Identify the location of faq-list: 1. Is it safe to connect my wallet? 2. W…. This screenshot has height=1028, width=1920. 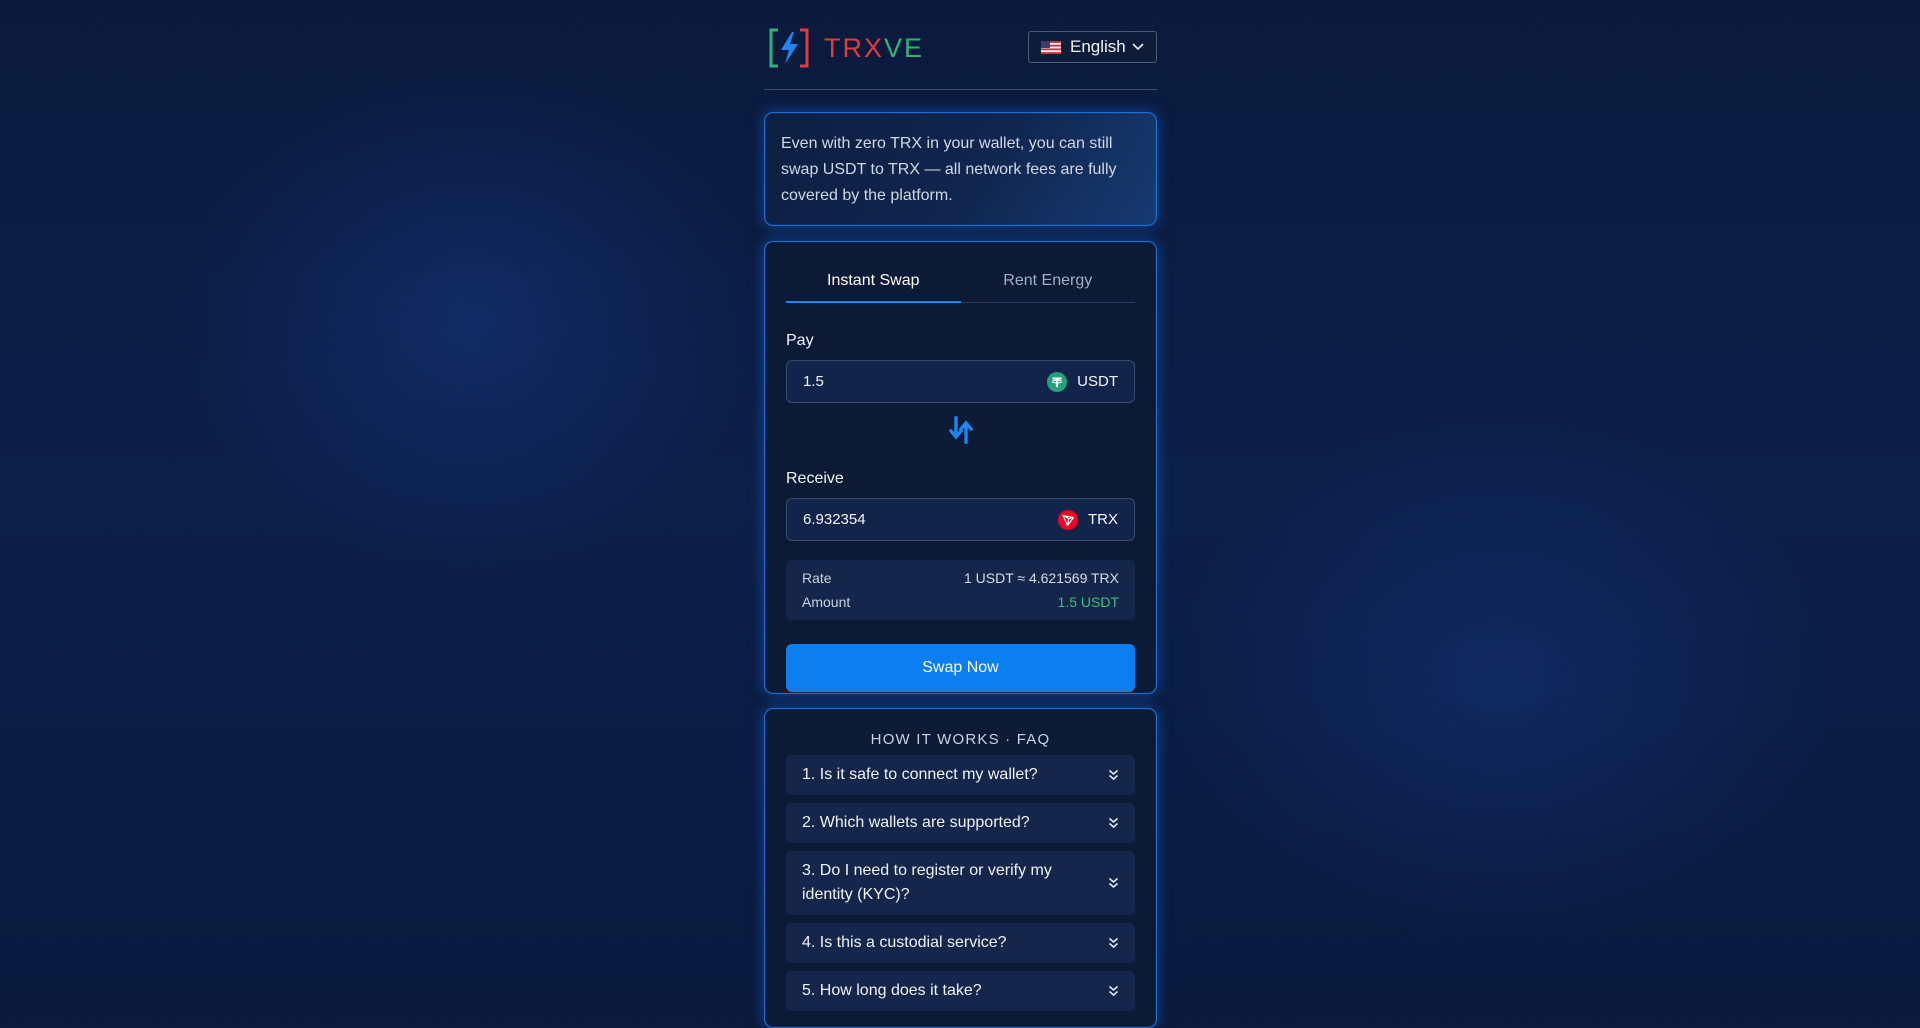
(960, 883).